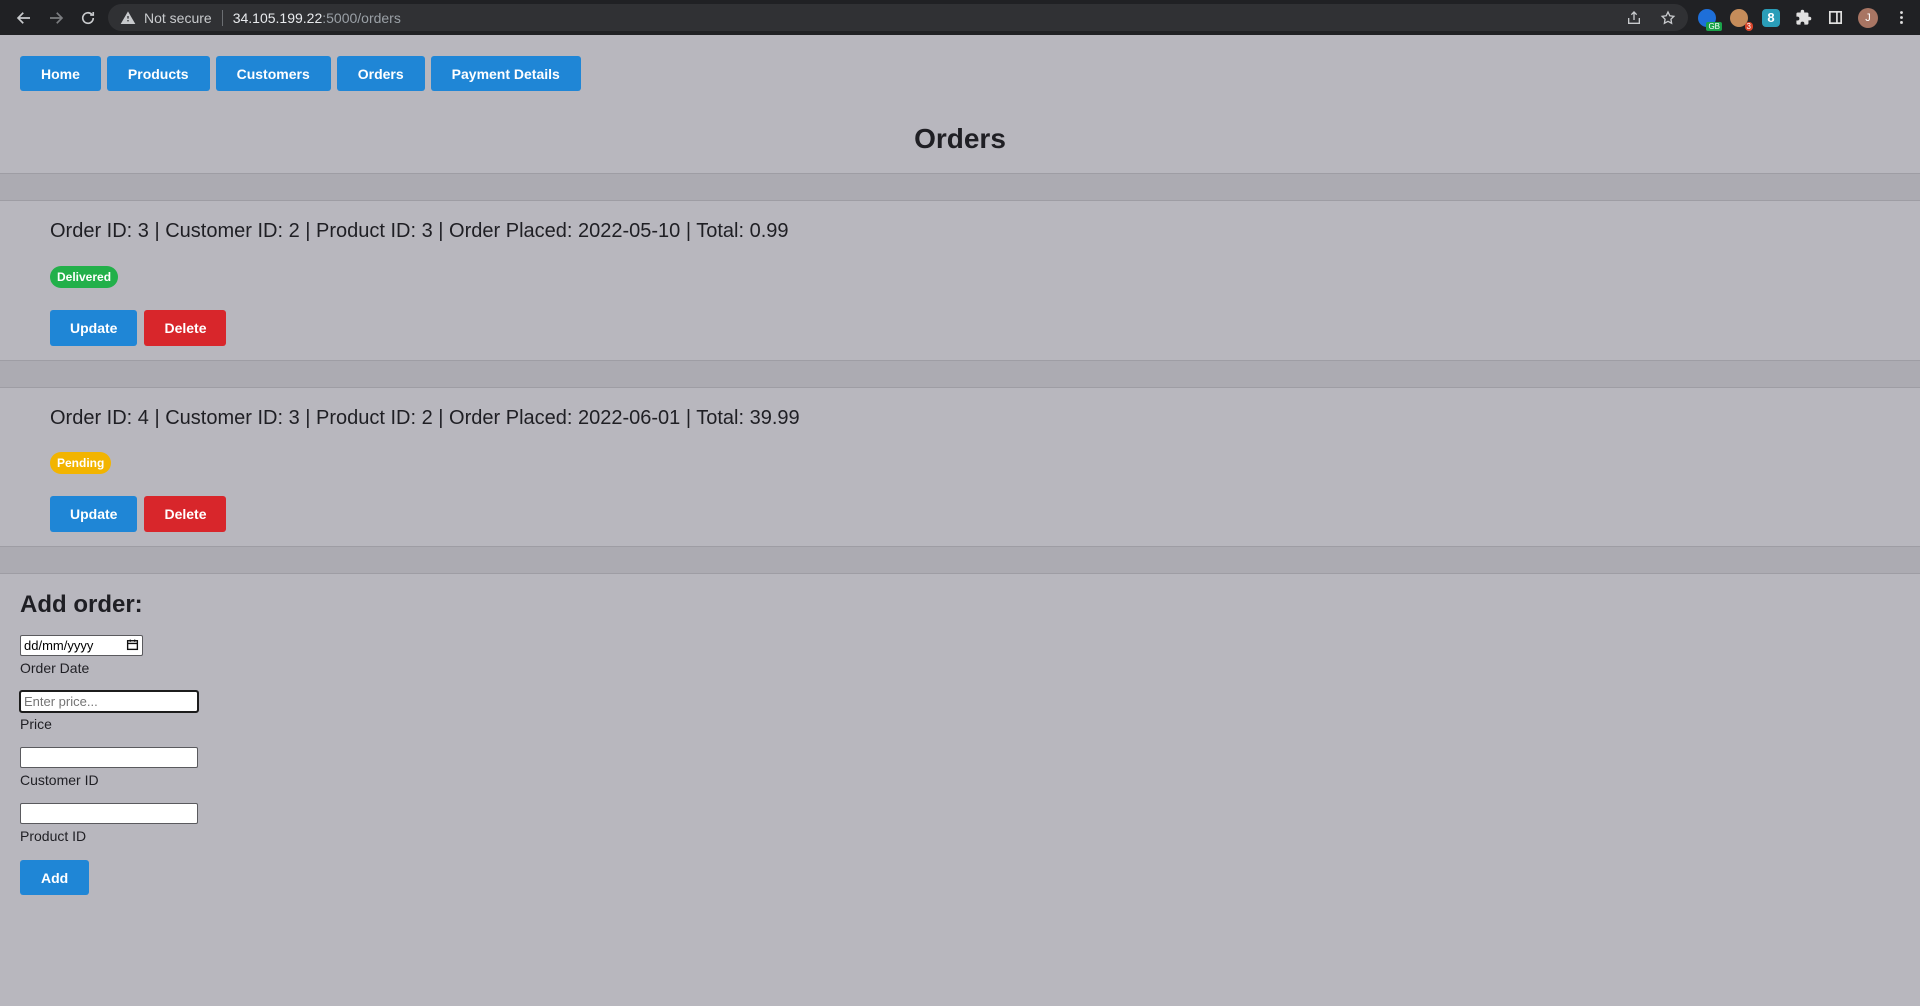 Image resolution: width=1920 pixels, height=1006 pixels. What do you see at coordinates (109, 813) in the screenshot?
I see `product-id-input` at bounding box center [109, 813].